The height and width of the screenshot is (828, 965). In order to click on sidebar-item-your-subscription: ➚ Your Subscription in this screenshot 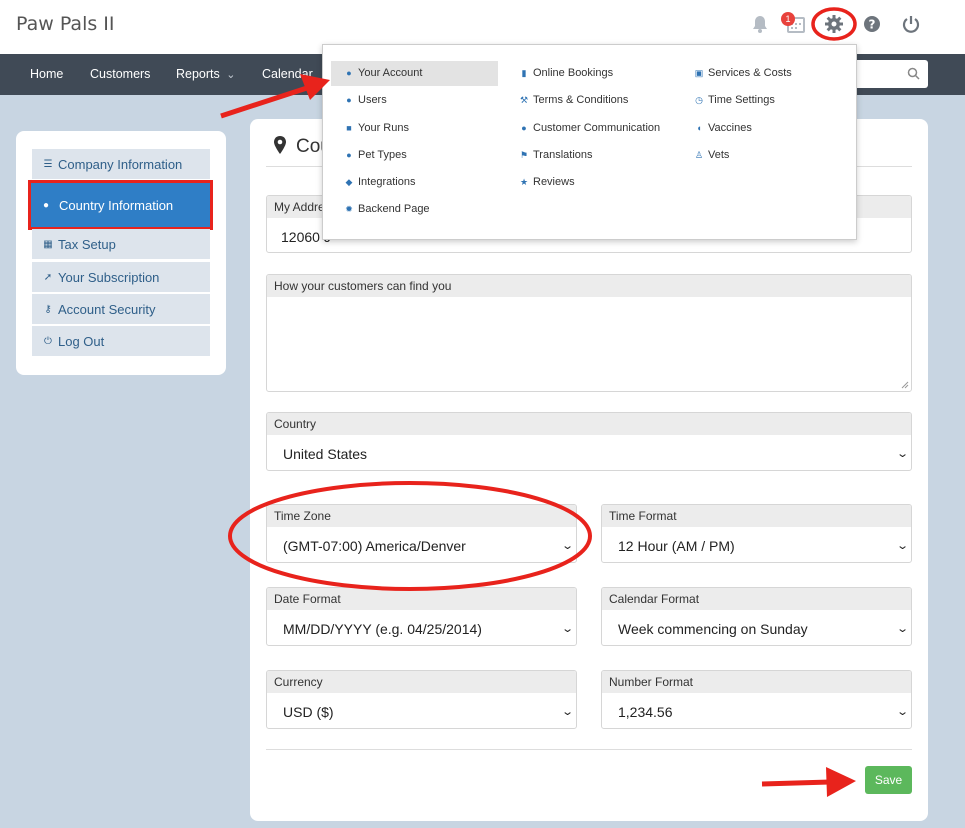, I will do `click(121, 277)`.